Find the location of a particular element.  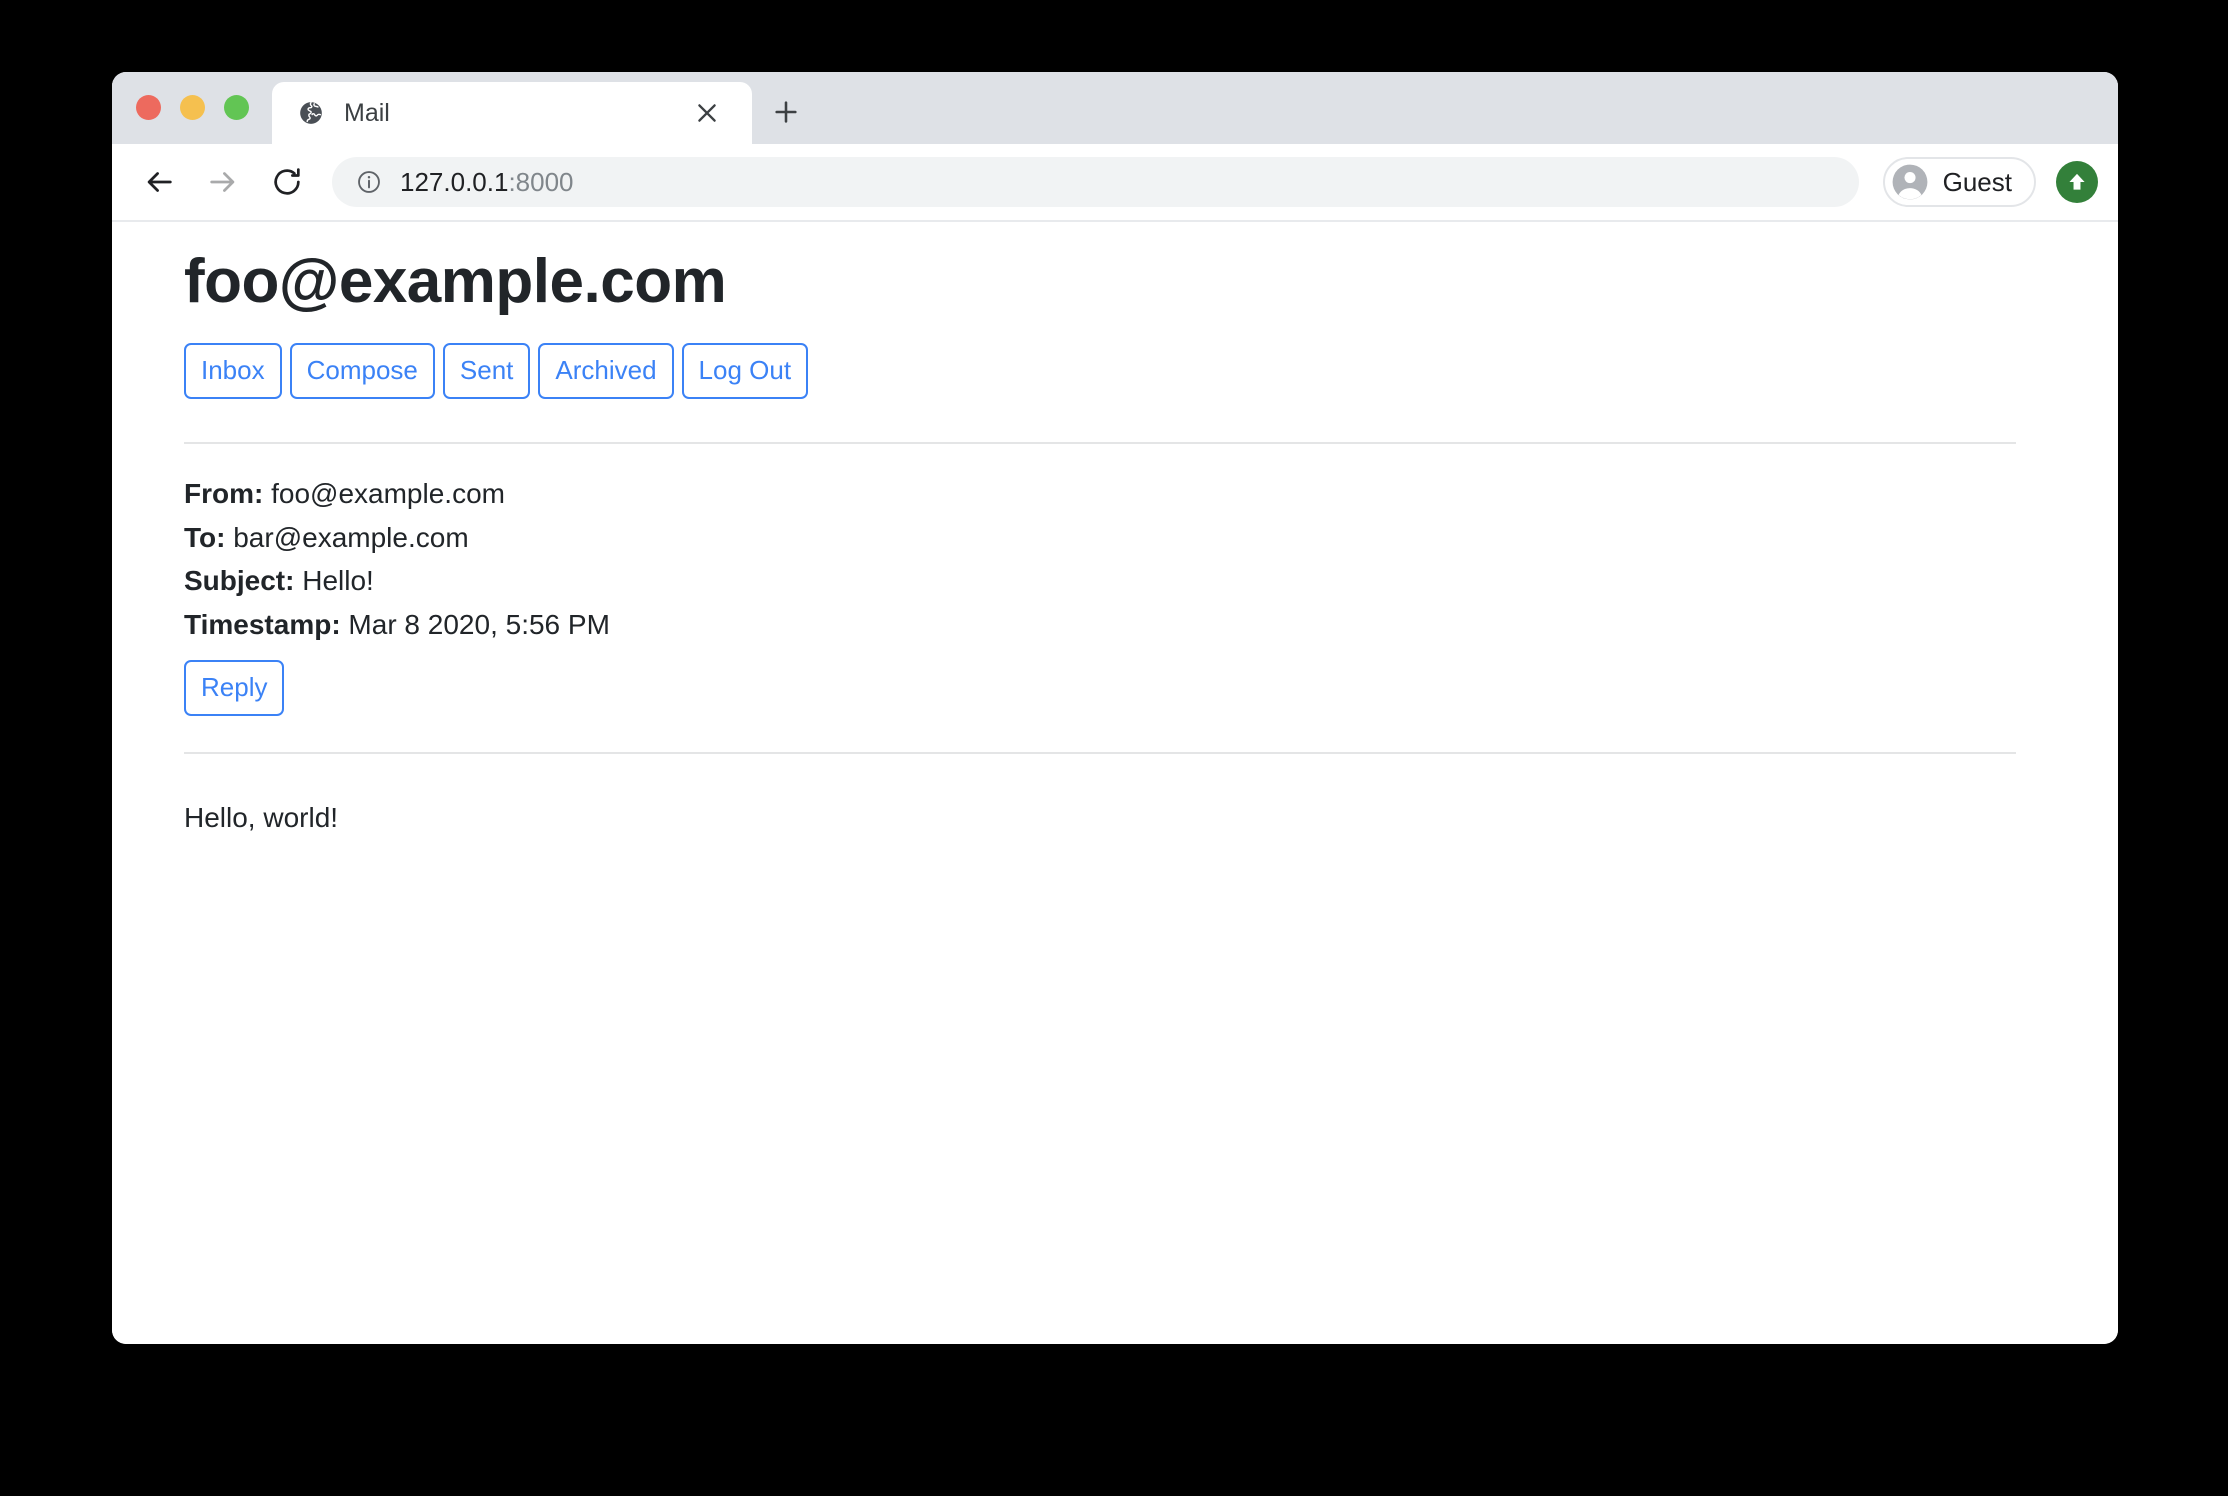

reply-button: Reply is located at coordinates (234, 687).